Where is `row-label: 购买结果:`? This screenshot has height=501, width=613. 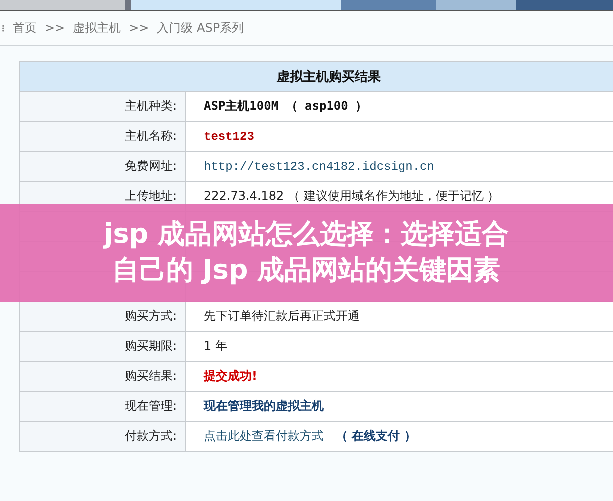
row-label: 购买结果: is located at coordinates (150, 376).